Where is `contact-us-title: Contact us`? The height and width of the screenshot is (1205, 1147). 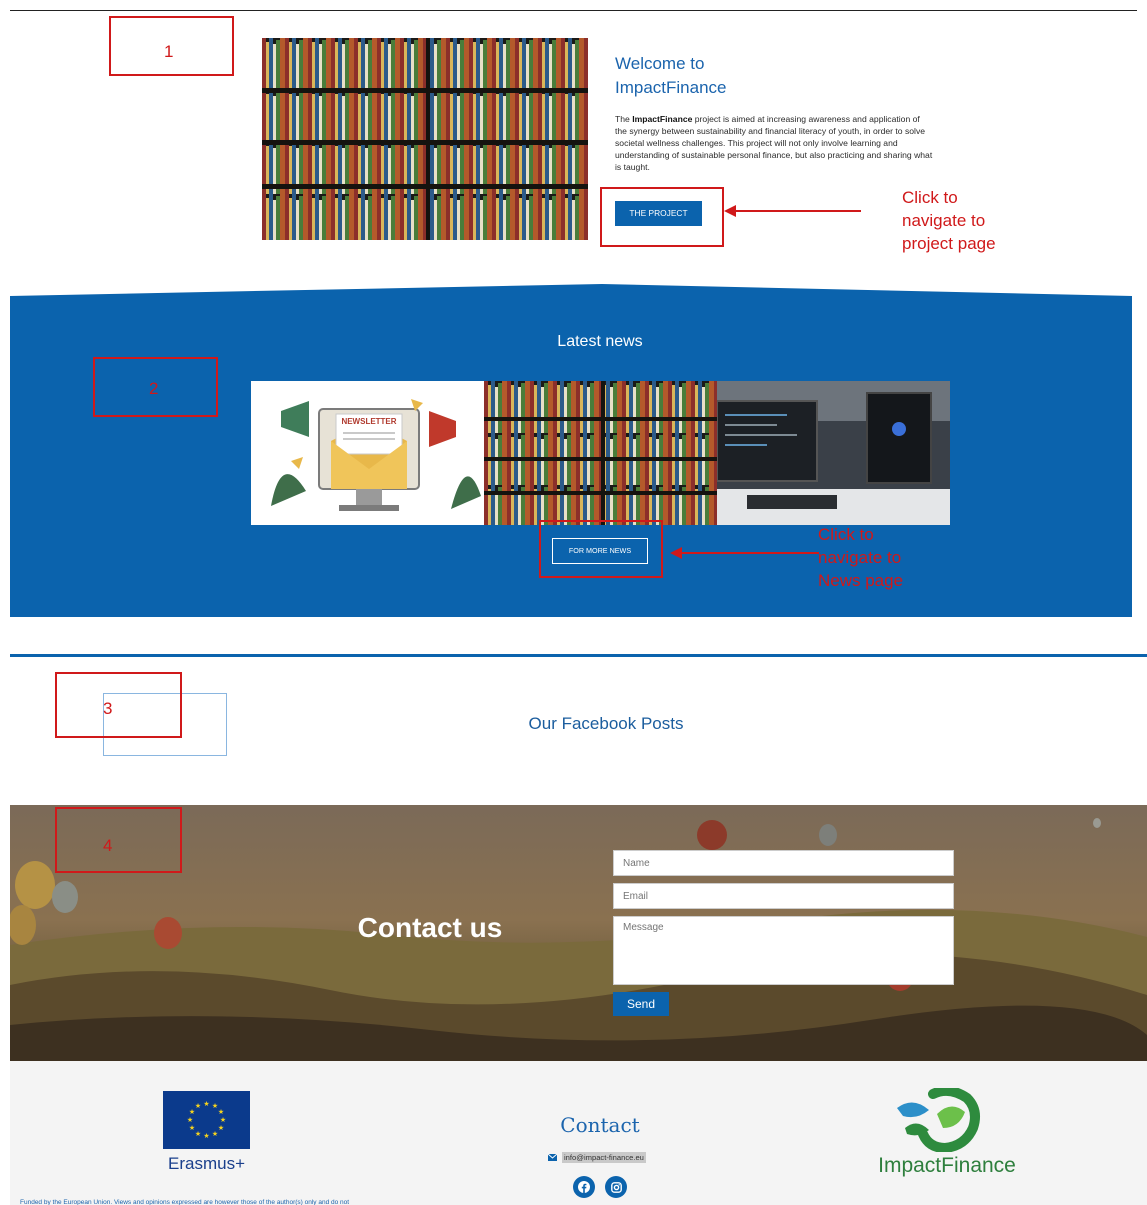
contact-us-title: Contact us is located at coordinates (430, 927).